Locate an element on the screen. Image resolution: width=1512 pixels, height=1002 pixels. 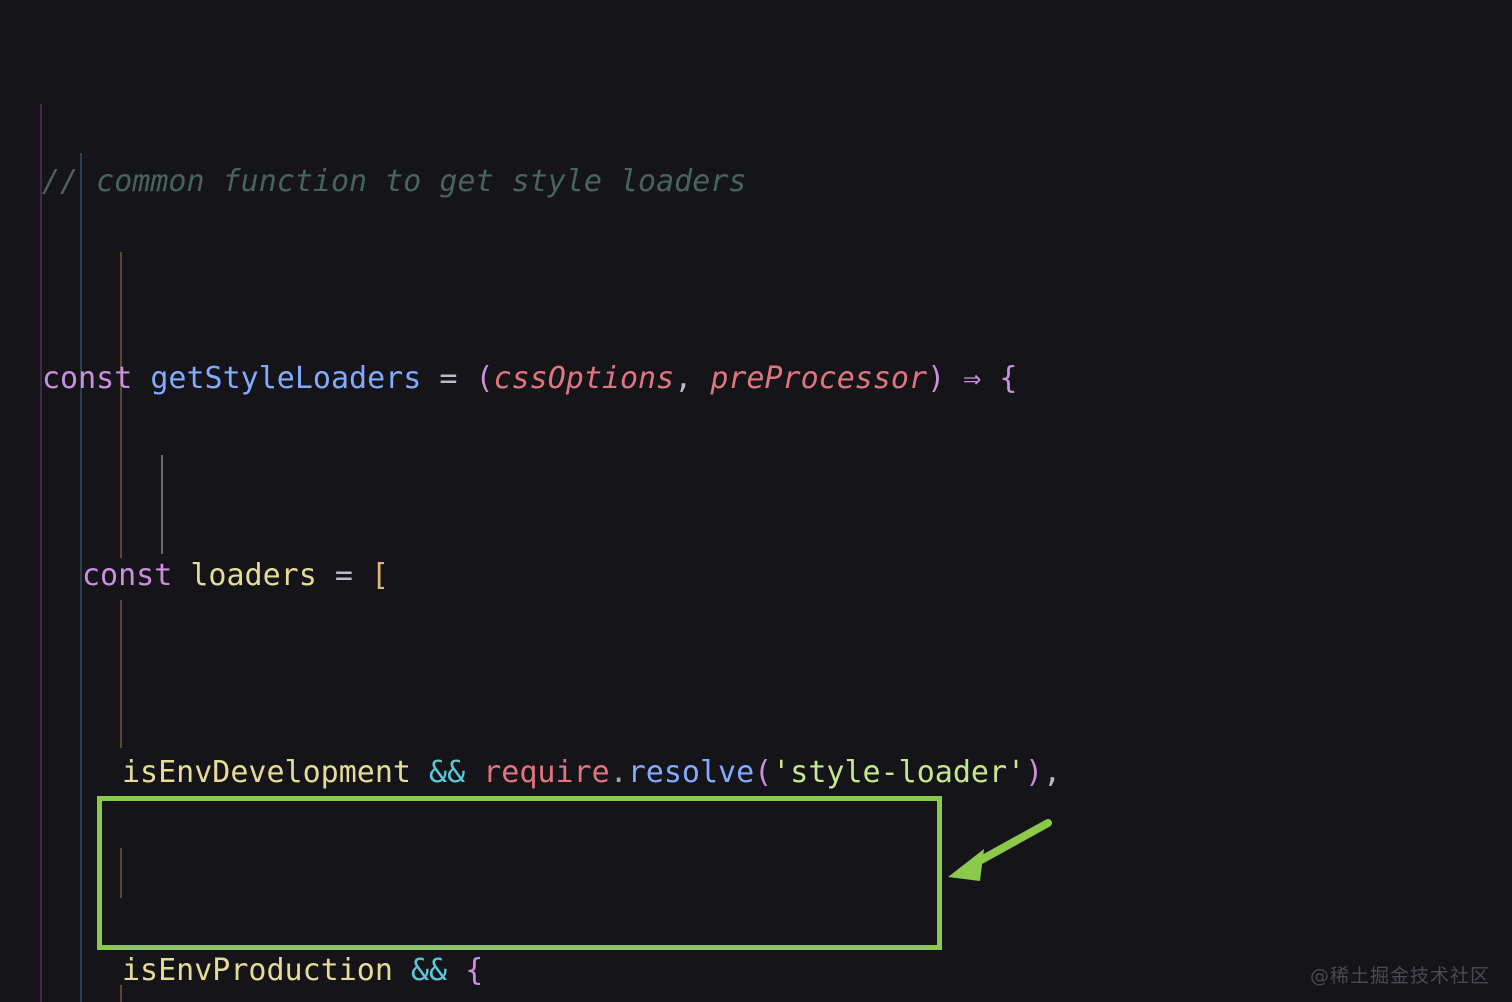
identifier-isenvproduction: isEnvProduction is located at coordinates (257, 970).